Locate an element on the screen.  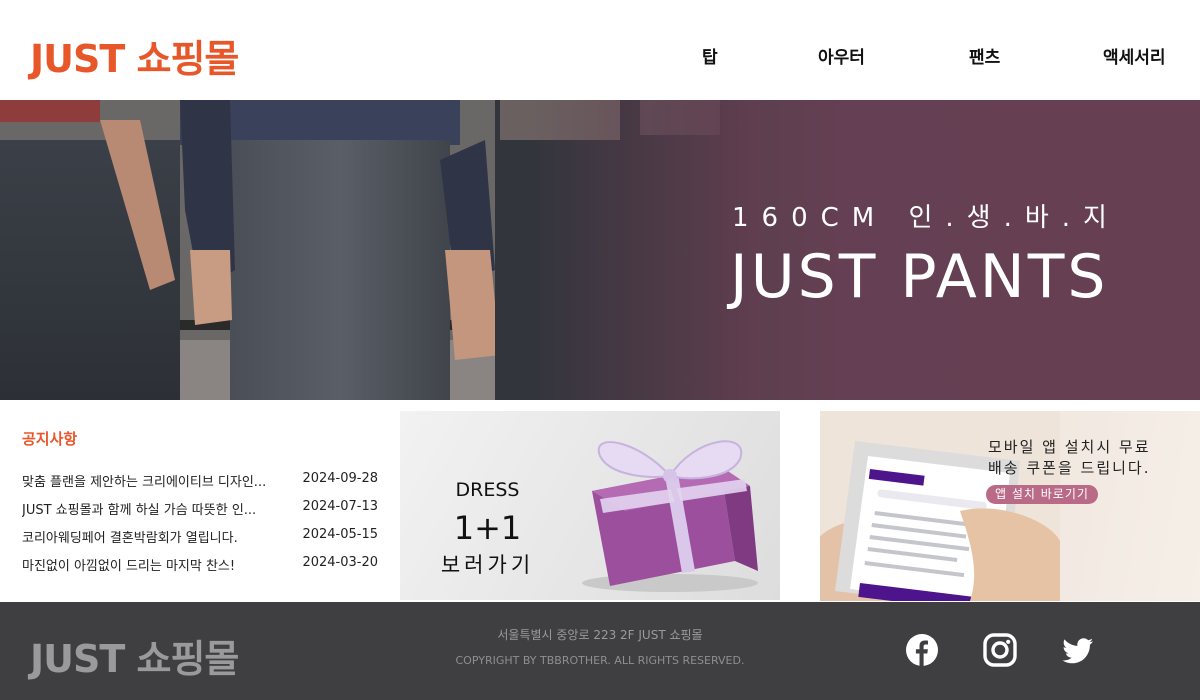
notice-item: 마진없이 아낌없이 드리는 마지막 찬스! 2024-03-20 is located at coordinates (200, 565).